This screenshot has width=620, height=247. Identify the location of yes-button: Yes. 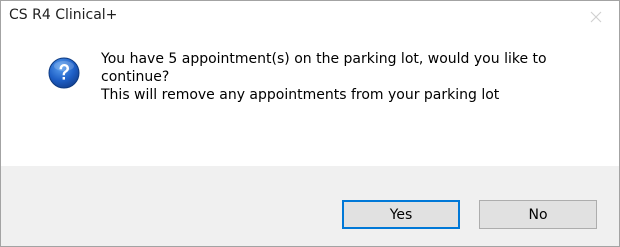
(401, 214).